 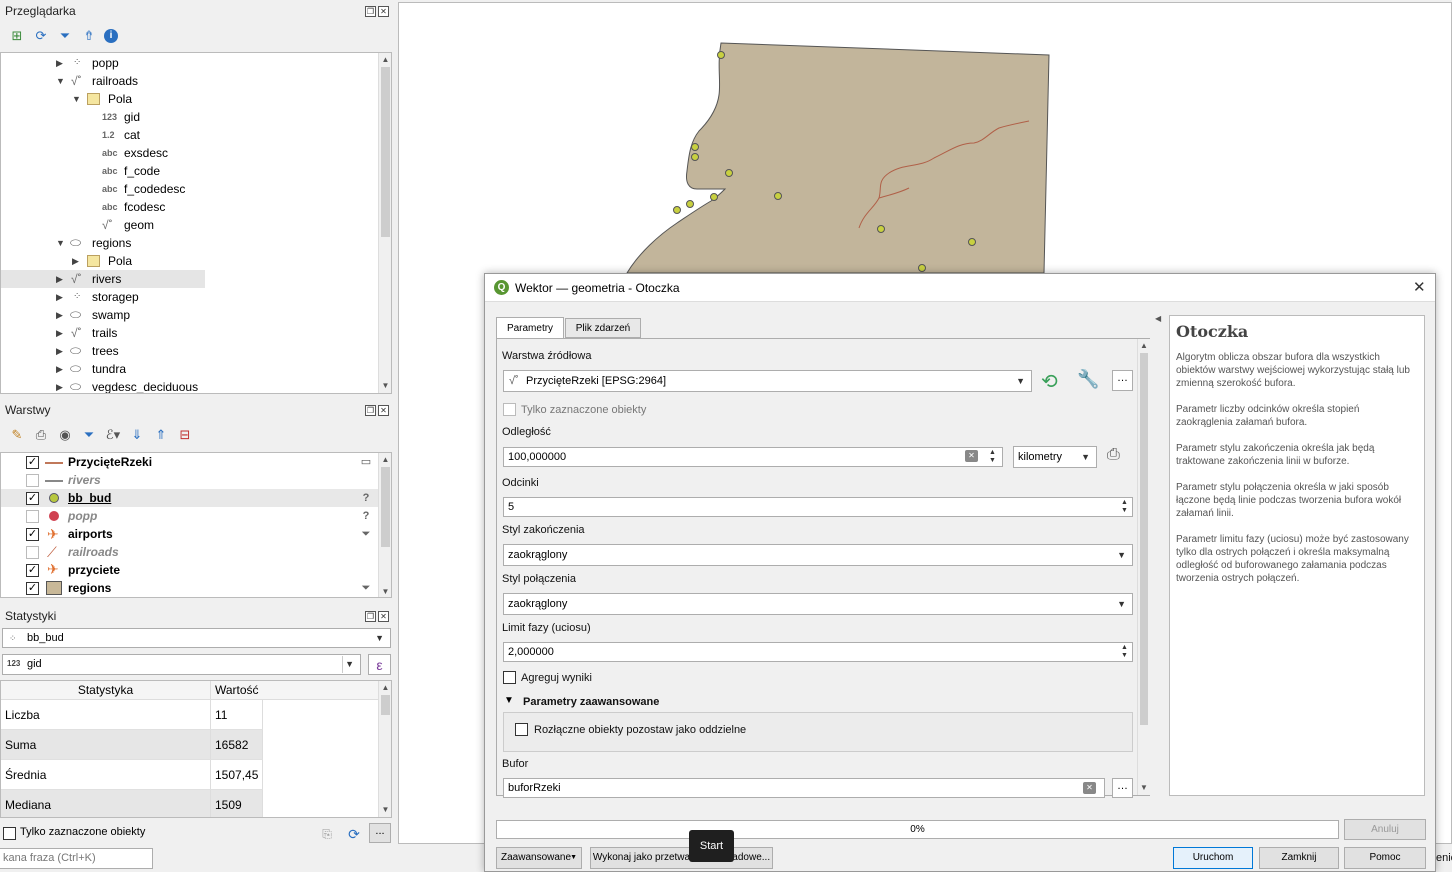 I want to click on only-selected-checkbox, so click(x=509, y=409).